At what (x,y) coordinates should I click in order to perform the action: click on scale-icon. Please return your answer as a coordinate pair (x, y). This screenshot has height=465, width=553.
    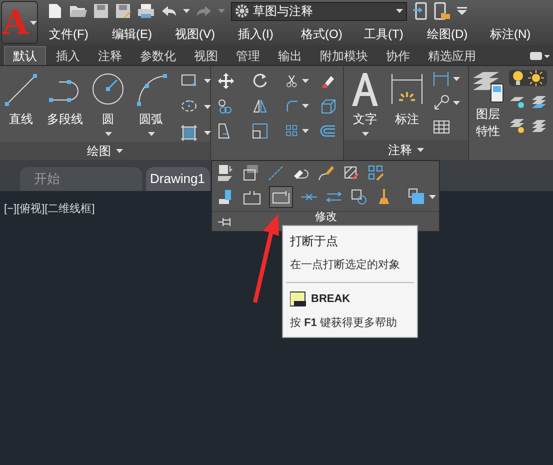
    Looking at the image, I should click on (260, 131).